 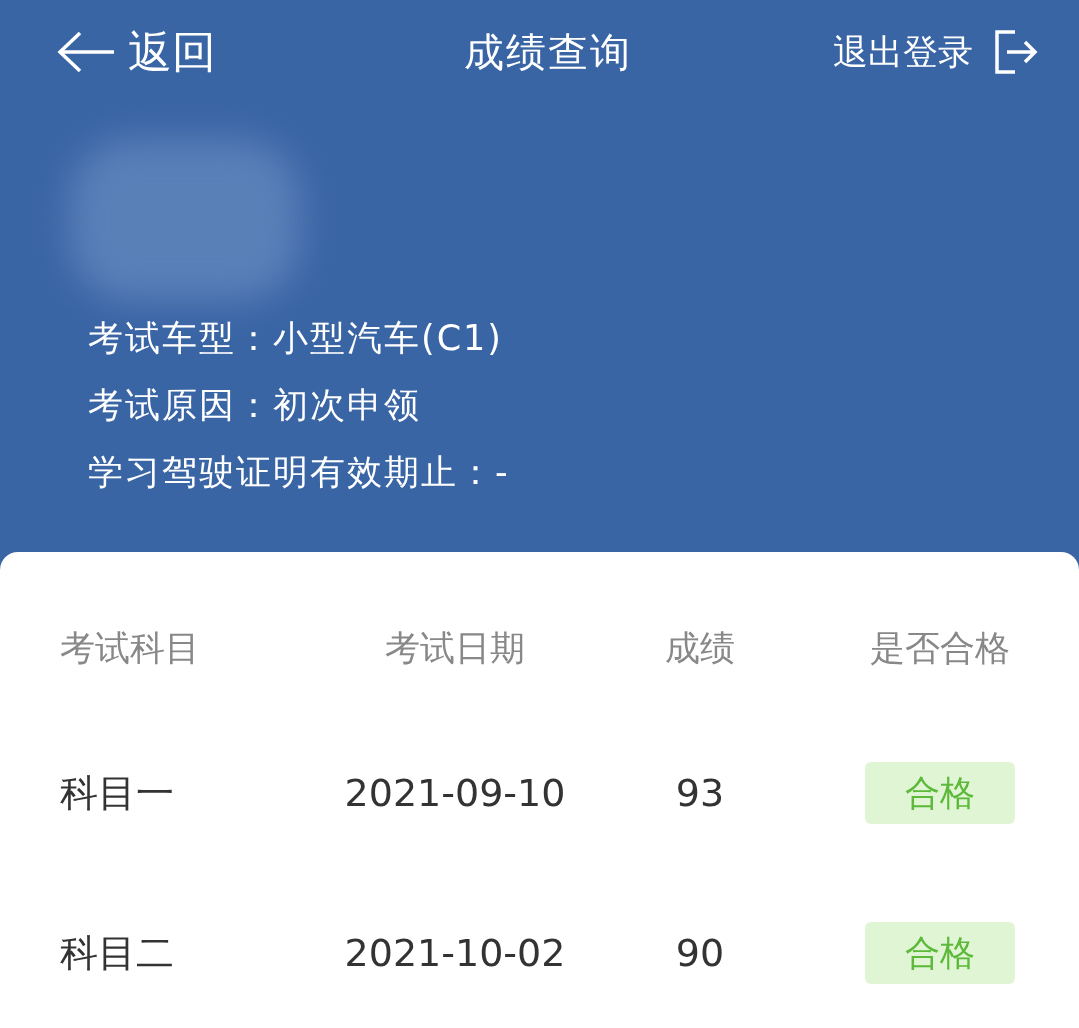 I want to click on info-line: 学习驾驶证明有效期止：-, so click(x=299, y=472).